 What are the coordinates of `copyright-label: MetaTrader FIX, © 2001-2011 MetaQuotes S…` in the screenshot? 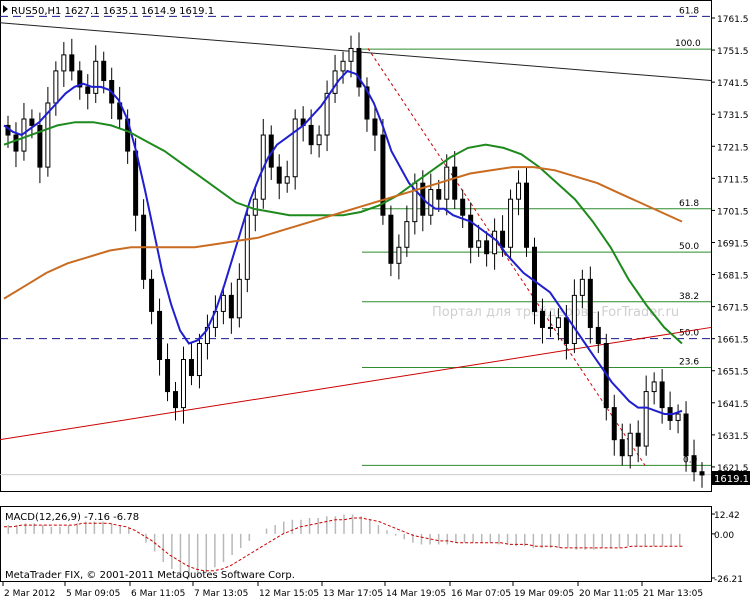 It's located at (150, 575).